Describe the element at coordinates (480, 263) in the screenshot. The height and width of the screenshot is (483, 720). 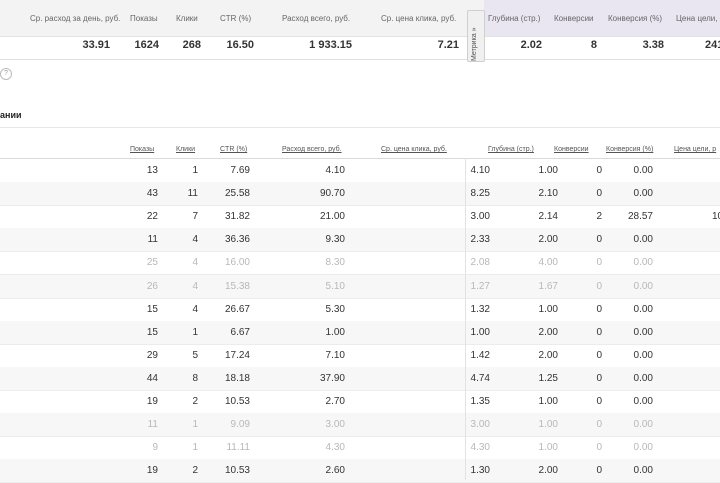
I see `cell-avg-cpc: 2.08` at that location.